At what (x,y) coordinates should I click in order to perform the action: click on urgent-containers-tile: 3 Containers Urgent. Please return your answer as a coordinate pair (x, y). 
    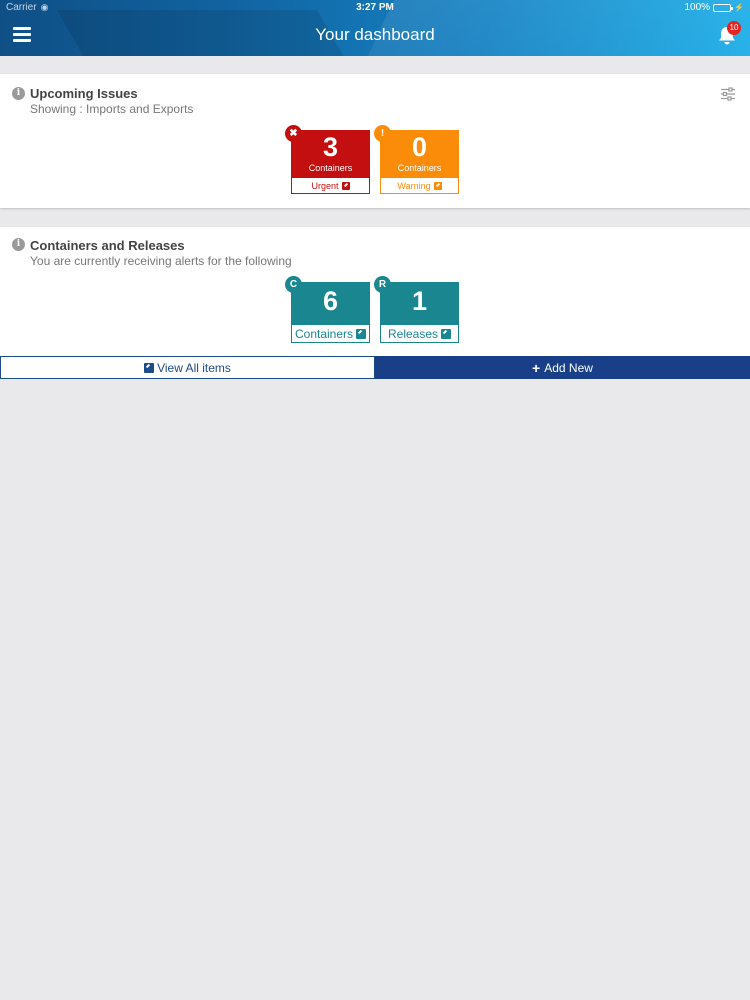
    Looking at the image, I should click on (330, 162).